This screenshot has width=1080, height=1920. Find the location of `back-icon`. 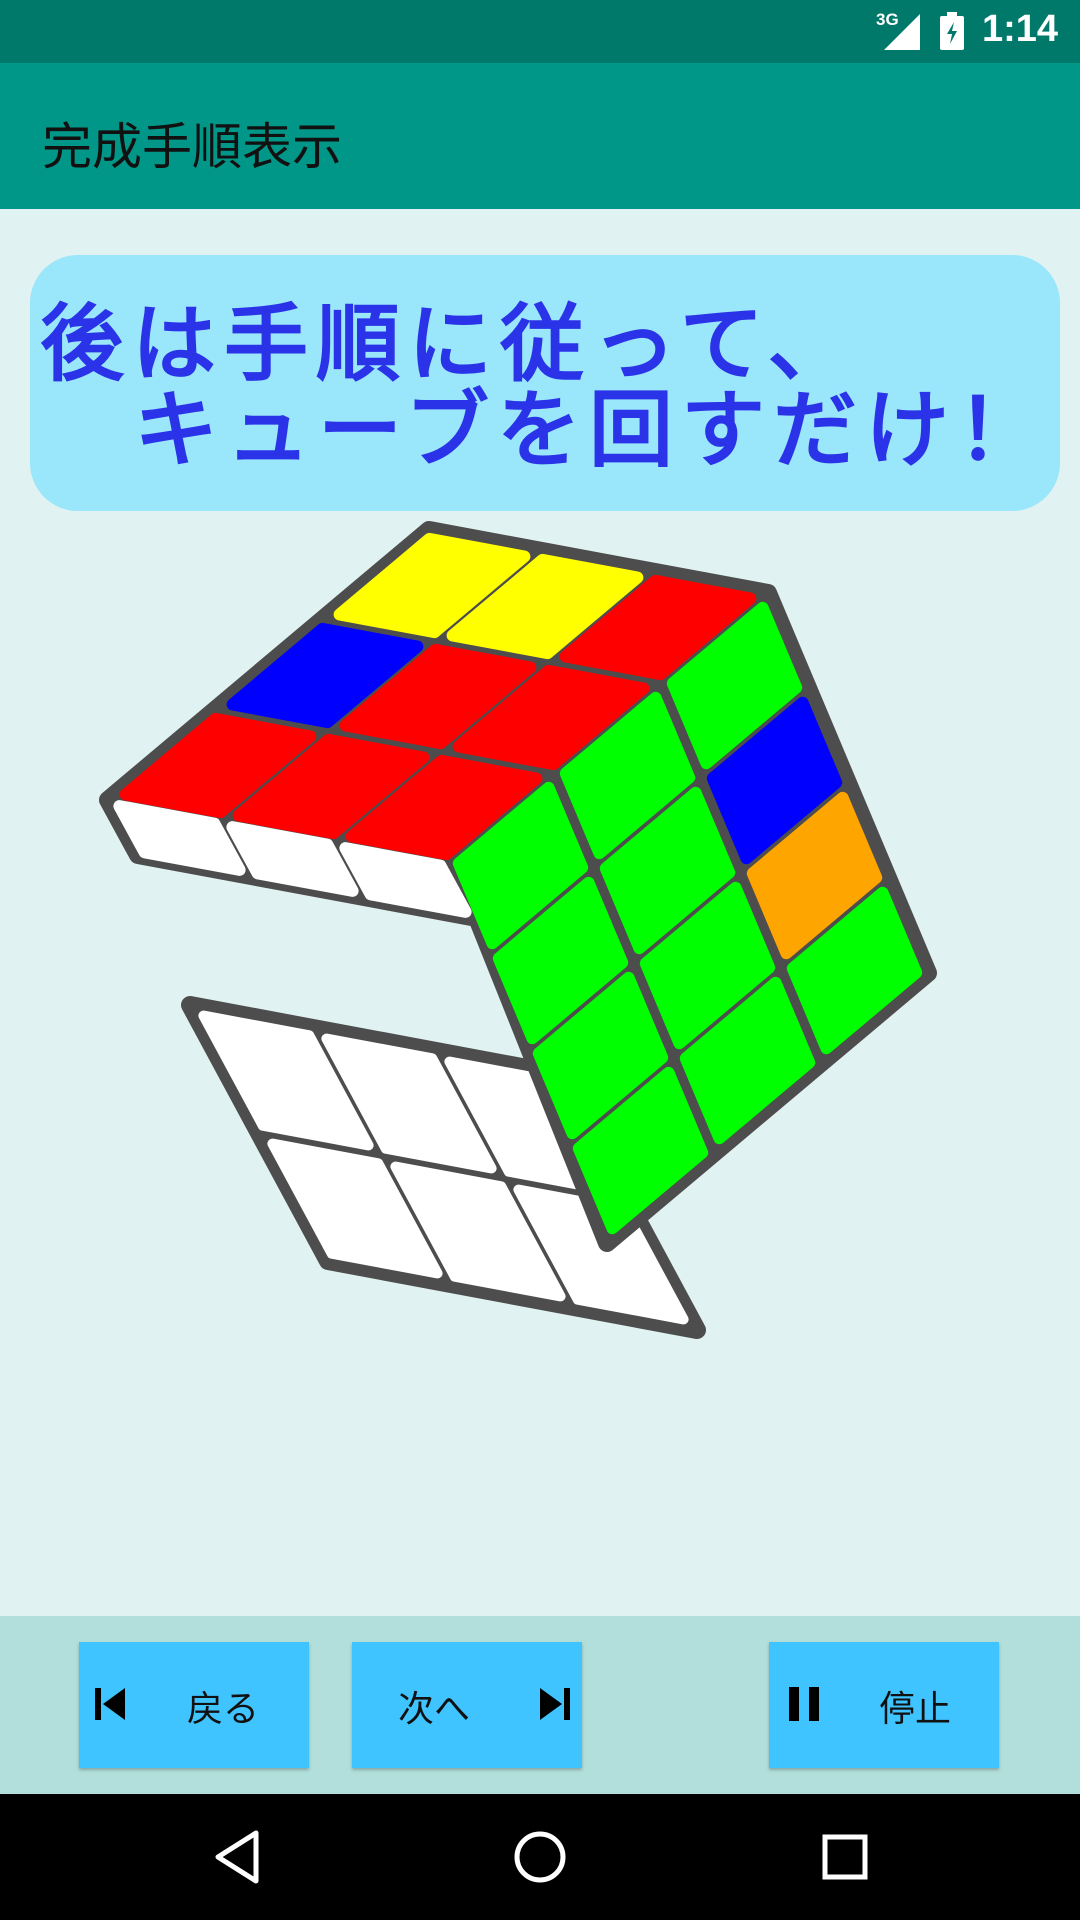

back-icon is located at coordinates (237, 1857).